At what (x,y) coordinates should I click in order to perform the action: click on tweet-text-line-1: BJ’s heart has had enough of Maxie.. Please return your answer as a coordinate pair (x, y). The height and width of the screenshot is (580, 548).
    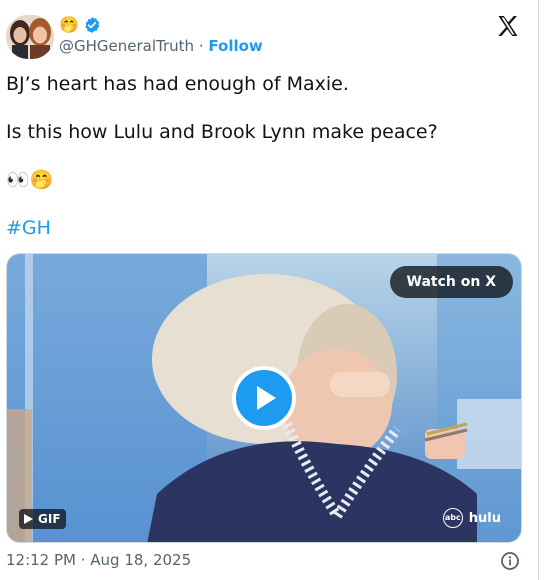
    Looking at the image, I should click on (177, 84).